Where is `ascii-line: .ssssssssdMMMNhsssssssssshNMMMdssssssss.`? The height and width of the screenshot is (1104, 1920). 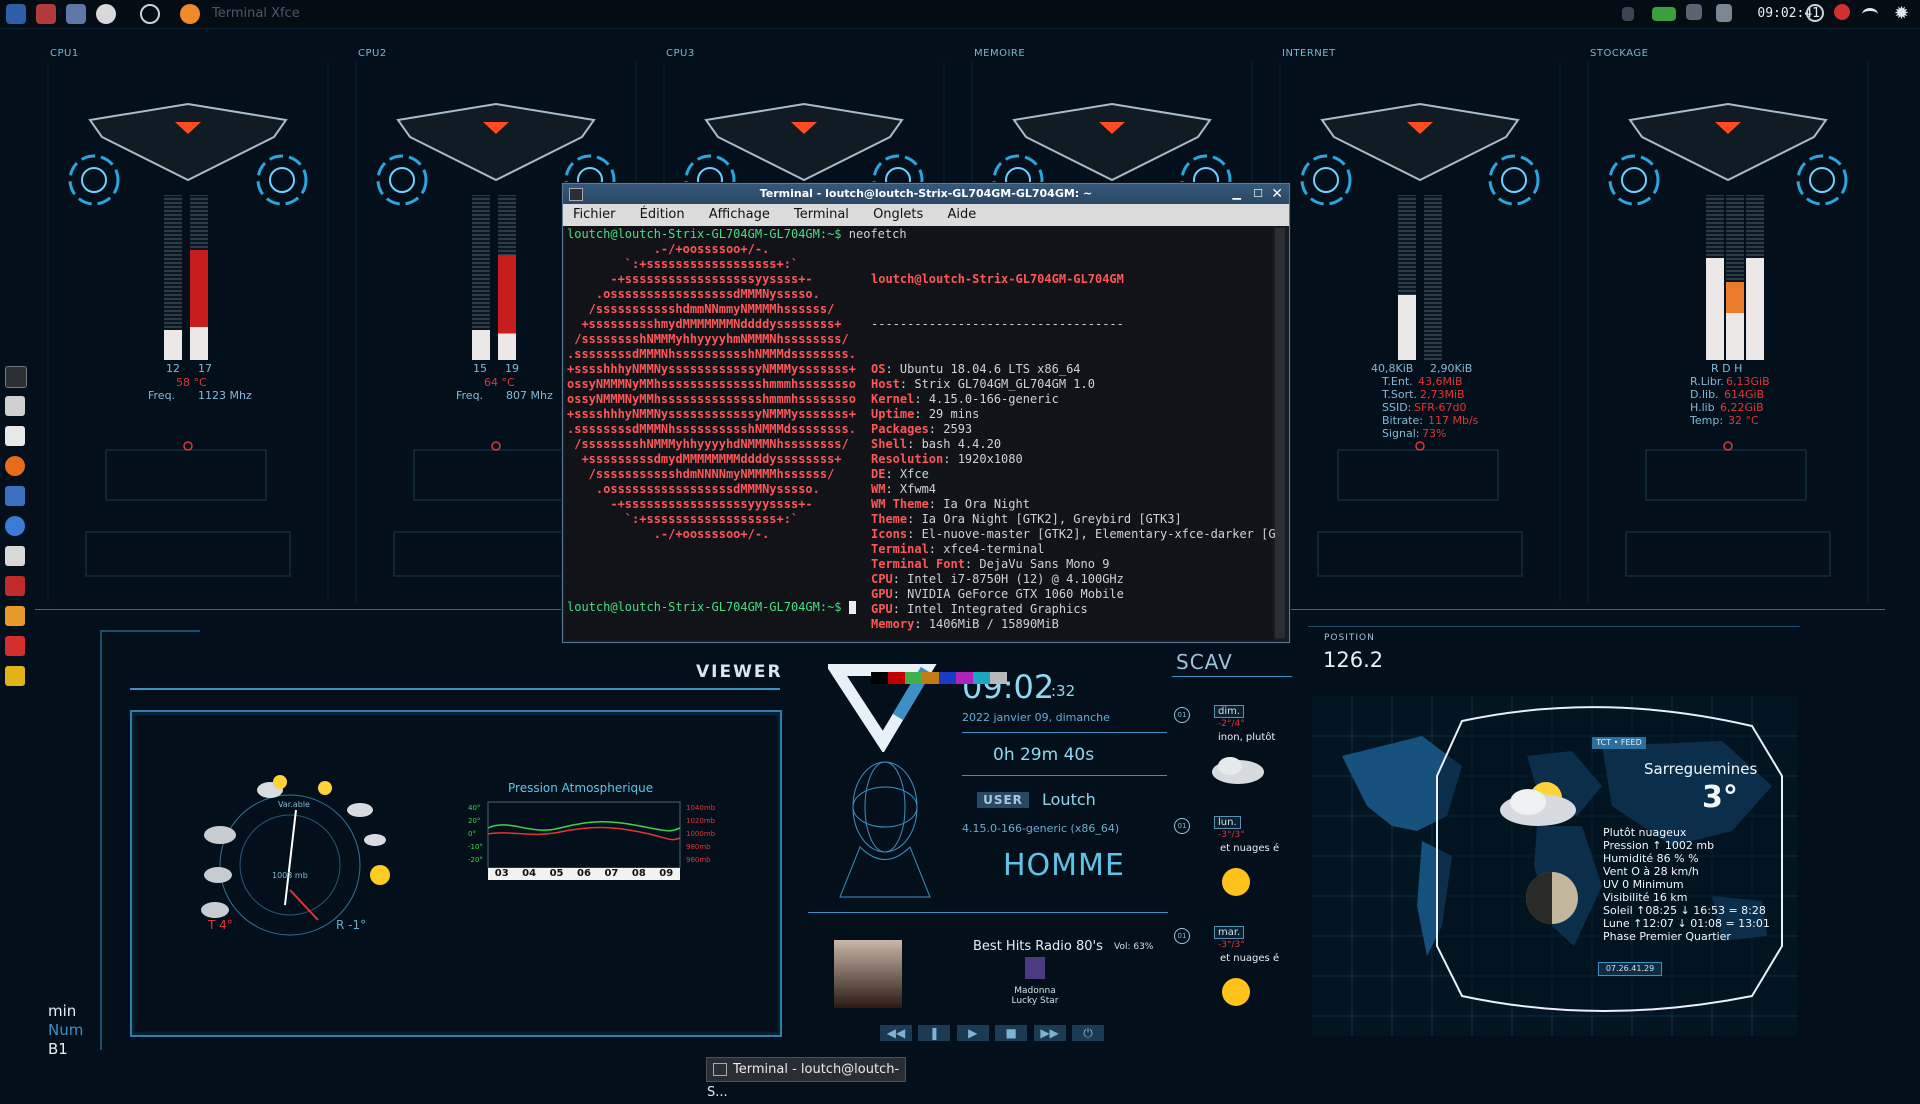
ascii-line: .ssssssssdMMMNhsssssssssshNMMMdssssssss. is located at coordinates (711, 429).